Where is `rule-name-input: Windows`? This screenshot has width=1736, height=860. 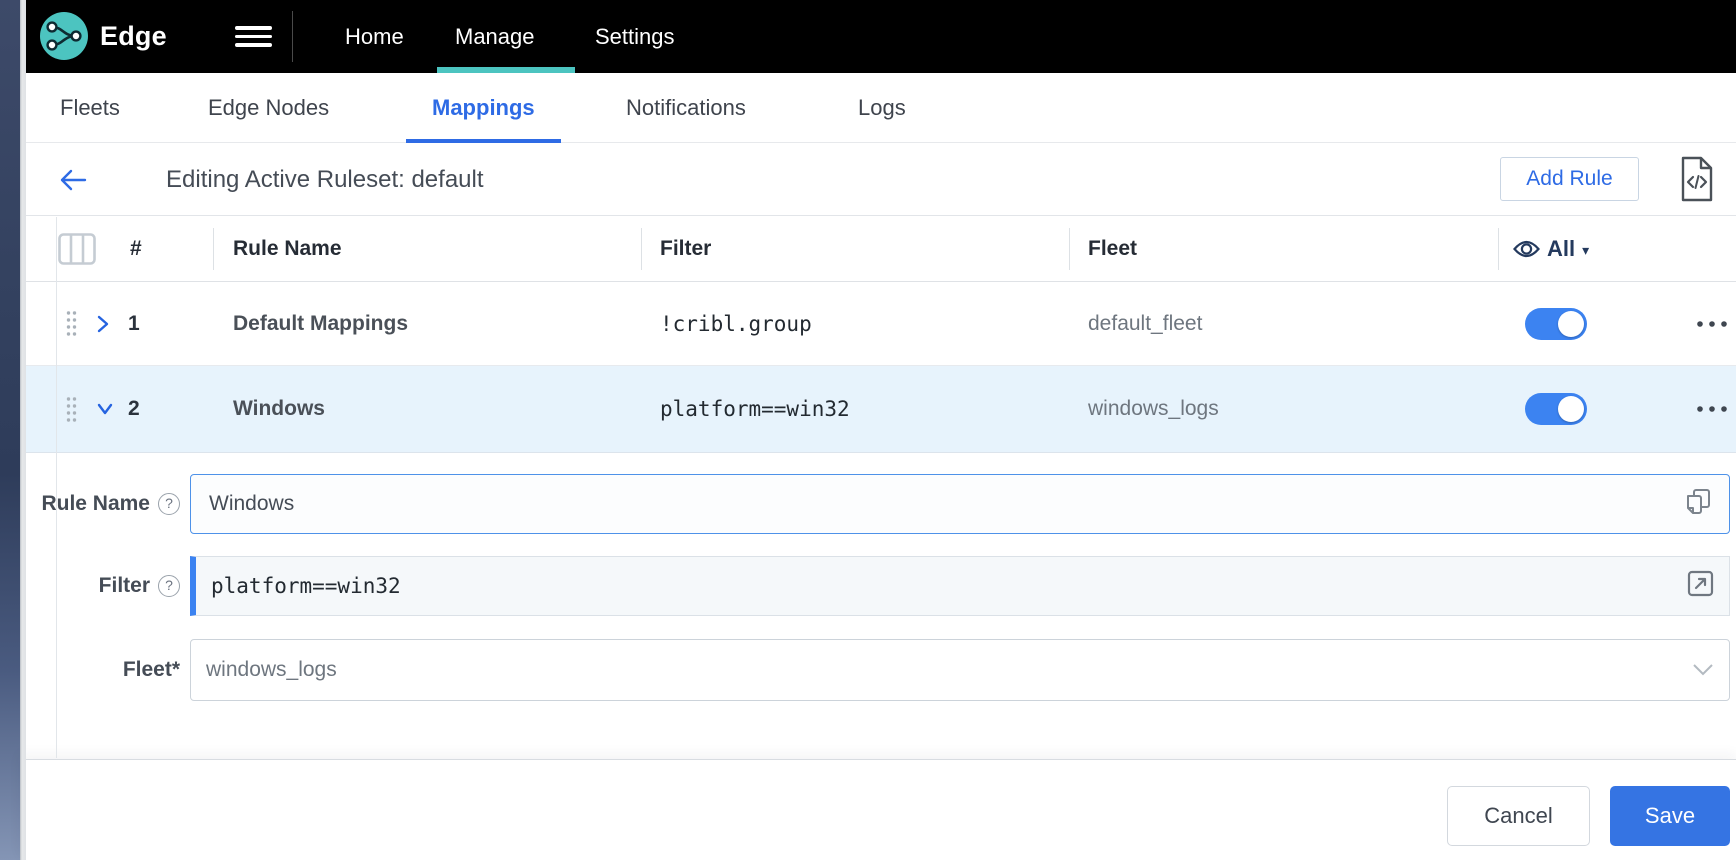 rule-name-input: Windows is located at coordinates (960, 504).